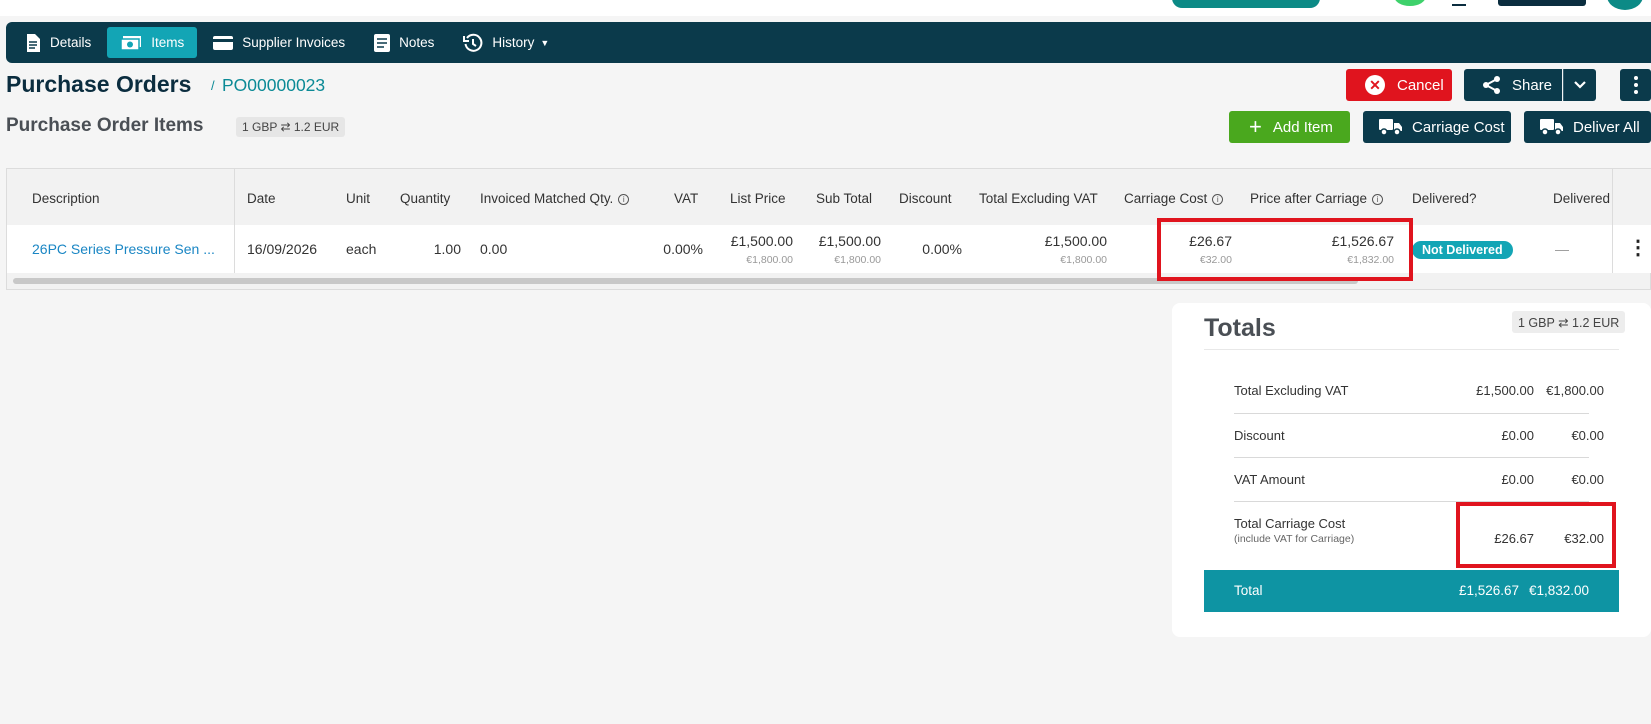 The width and height of the screenshot is (1651, 724). I want to click on row-actions-kebab-icon: ⋮, so click(1638, 248).